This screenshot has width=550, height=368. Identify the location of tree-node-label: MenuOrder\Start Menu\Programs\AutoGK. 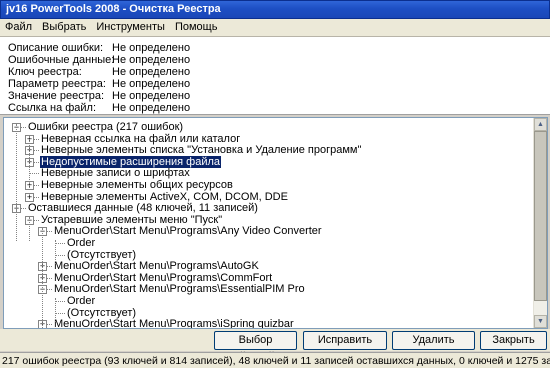
(156, 266).